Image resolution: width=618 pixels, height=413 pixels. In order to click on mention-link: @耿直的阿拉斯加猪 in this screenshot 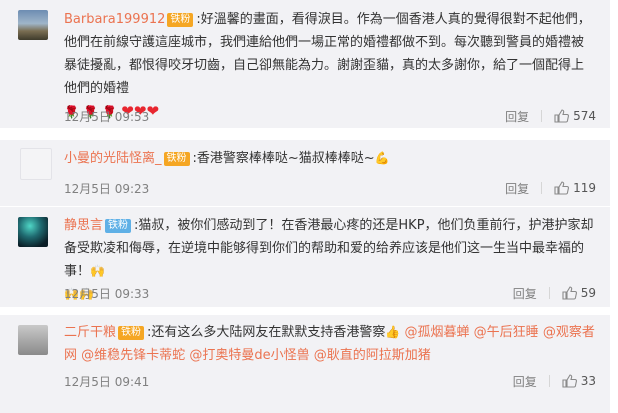, I will do `click(372, 355)`.